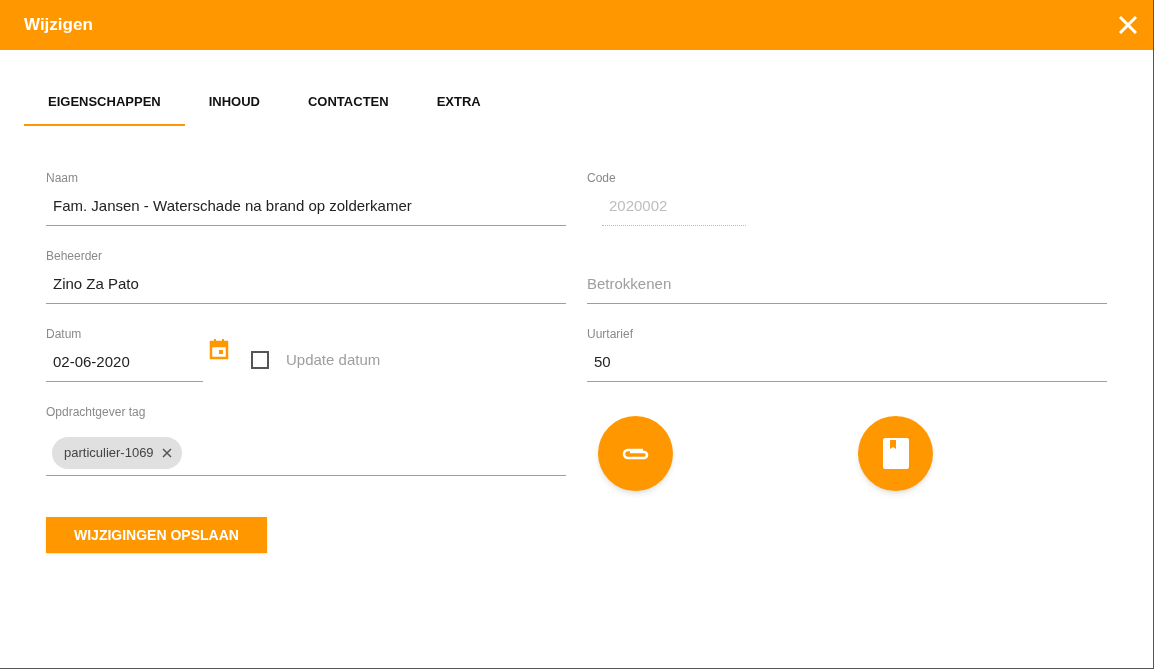 Image resolution: width=1154 pixels, height=669 pixels. What do you see at coordinates (64, 334) in the screenshot?
I see `field-label: Datum` at bounding box center [64, 334].